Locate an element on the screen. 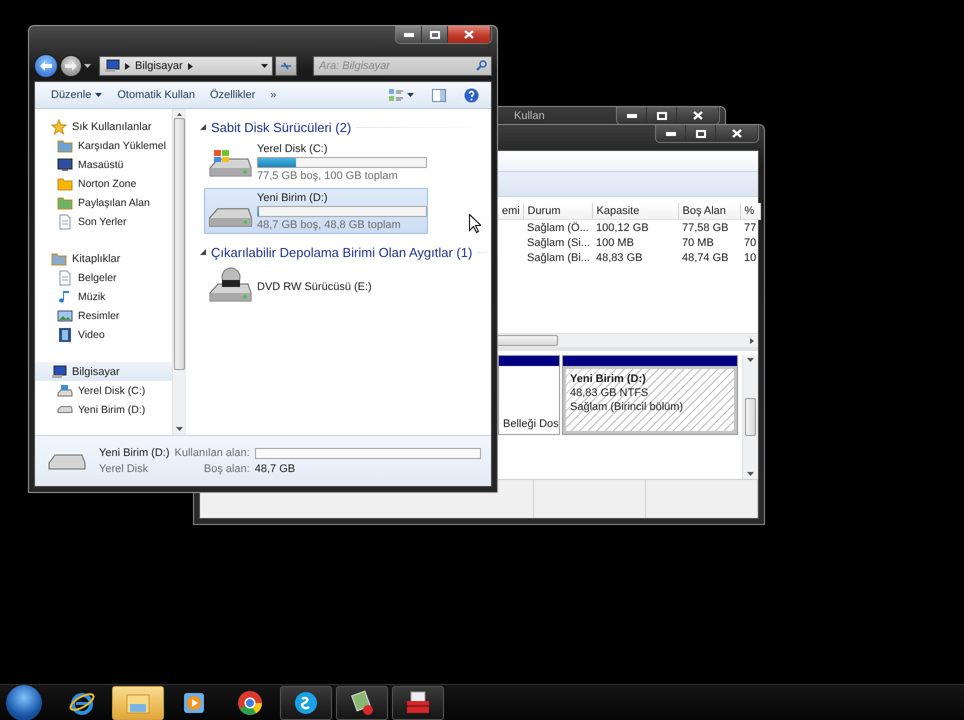 The image size is (964, 720). toolbar-button: Özellikler is located at coordinates (236, 95).